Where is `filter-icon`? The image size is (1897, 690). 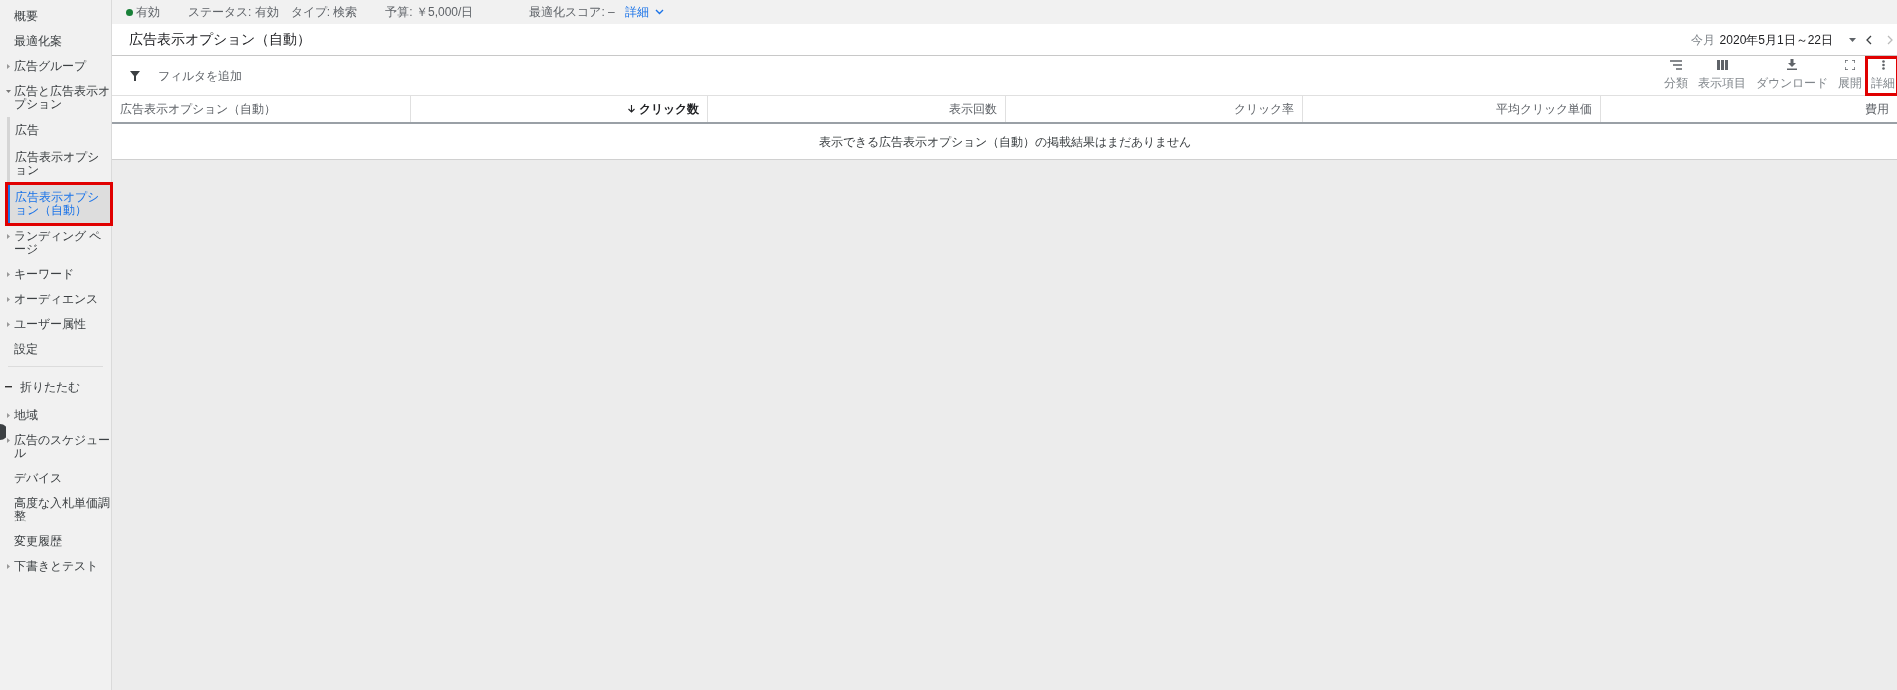 filter-icon is located at coordinates (135, 75).